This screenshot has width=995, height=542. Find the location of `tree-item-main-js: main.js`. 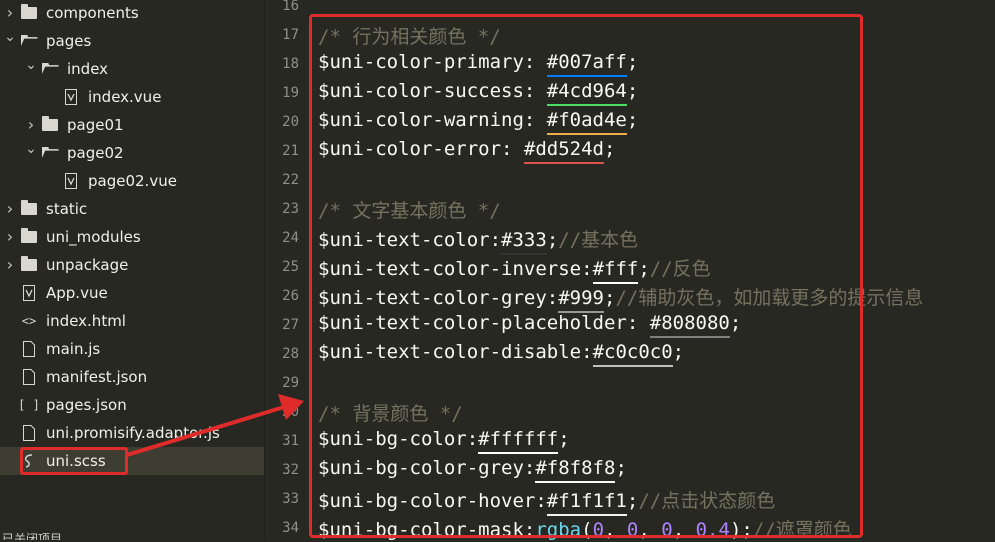

tree-item-main-js: main.js is located at coordinates (132, 349).